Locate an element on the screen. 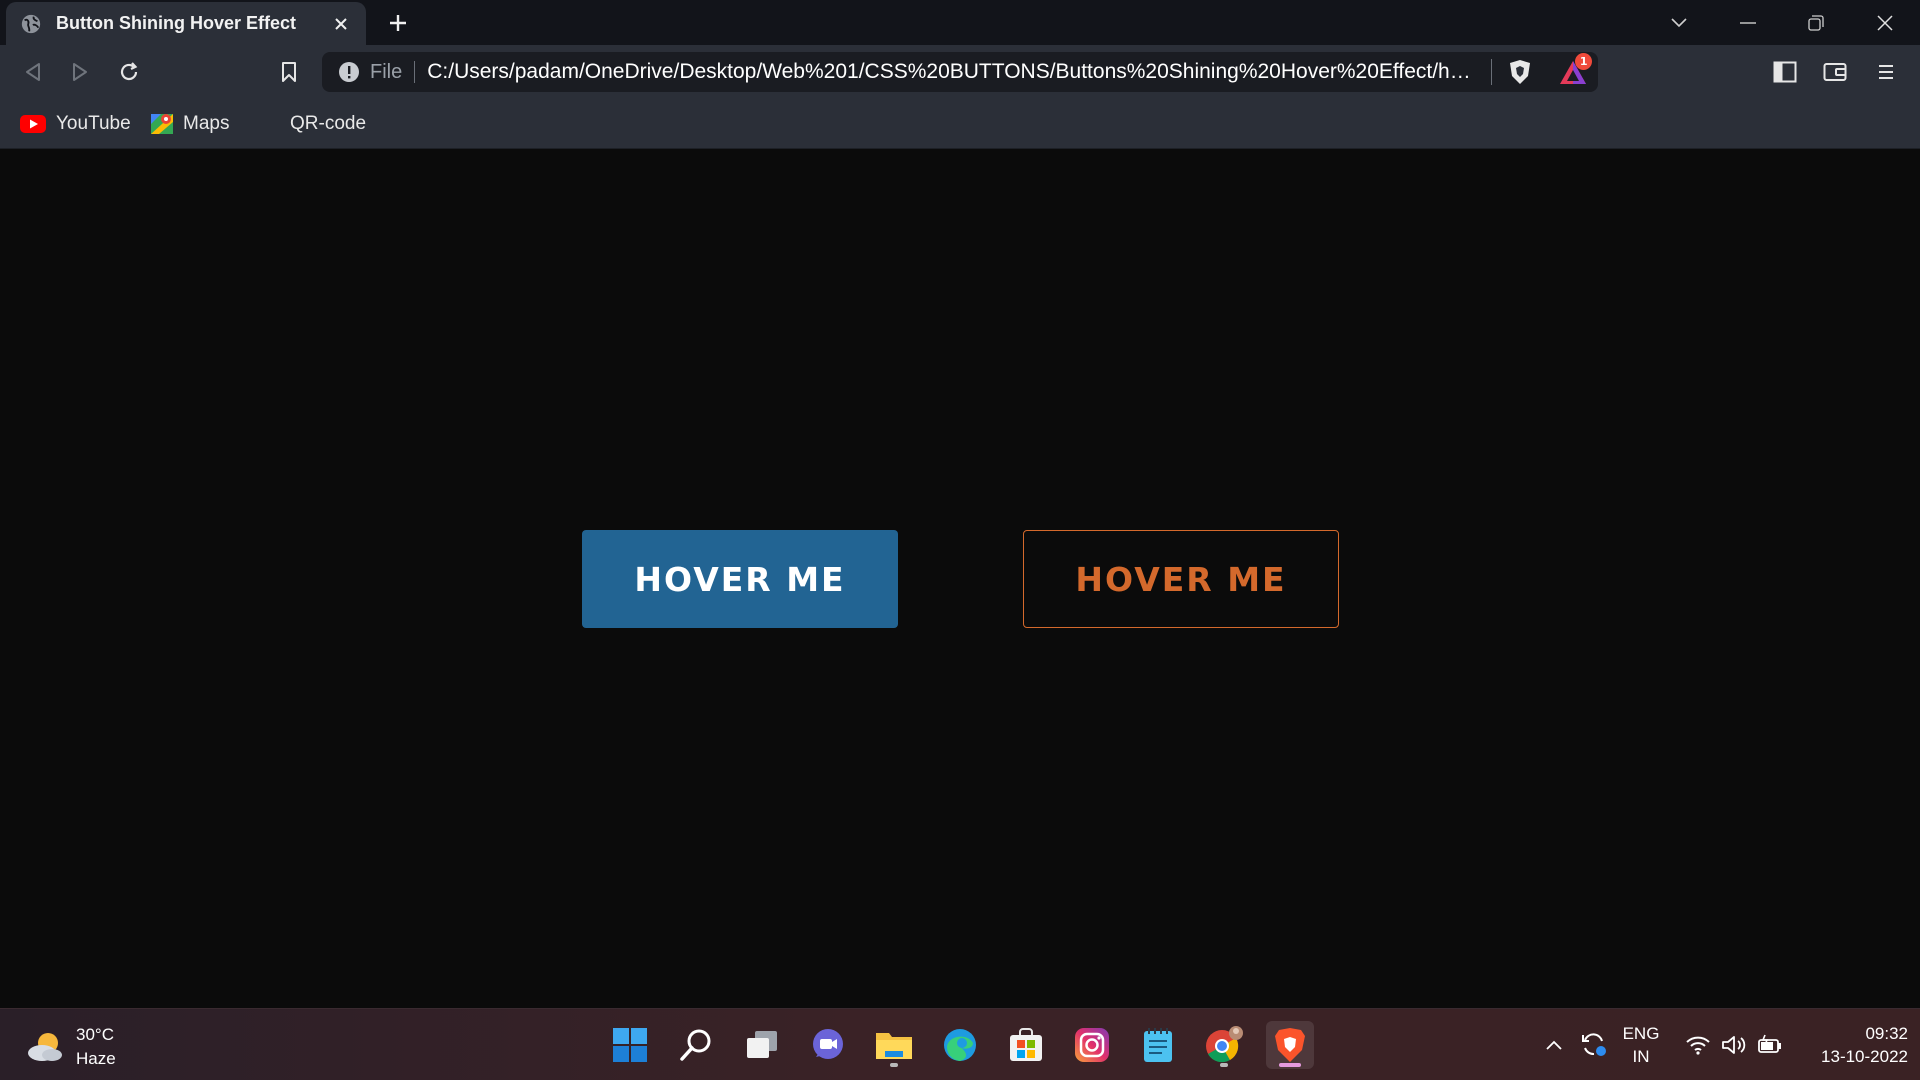  wifi-icon is located at coordinates (1698, 1045).